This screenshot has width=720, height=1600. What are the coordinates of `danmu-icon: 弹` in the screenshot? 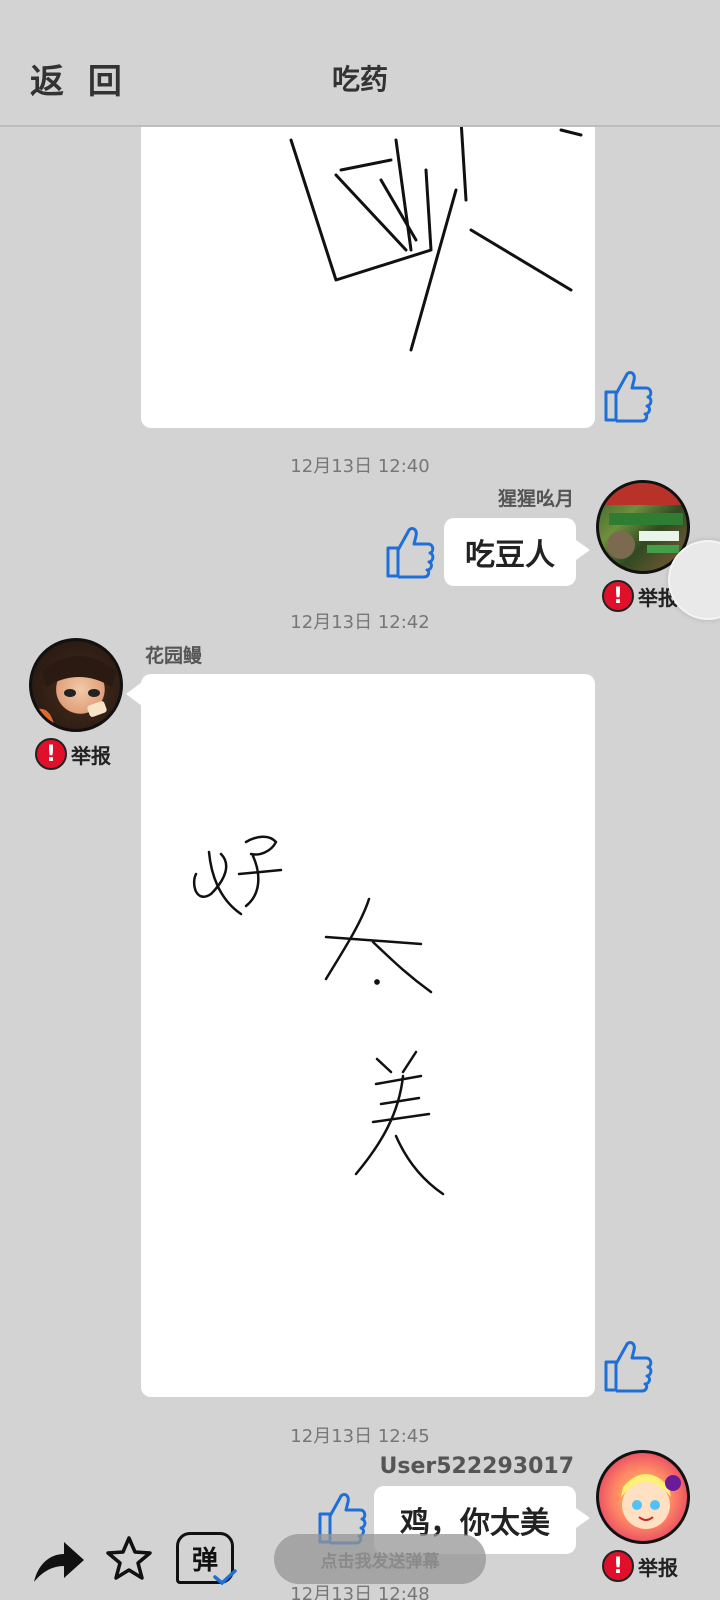 It's located at (206, 1558).